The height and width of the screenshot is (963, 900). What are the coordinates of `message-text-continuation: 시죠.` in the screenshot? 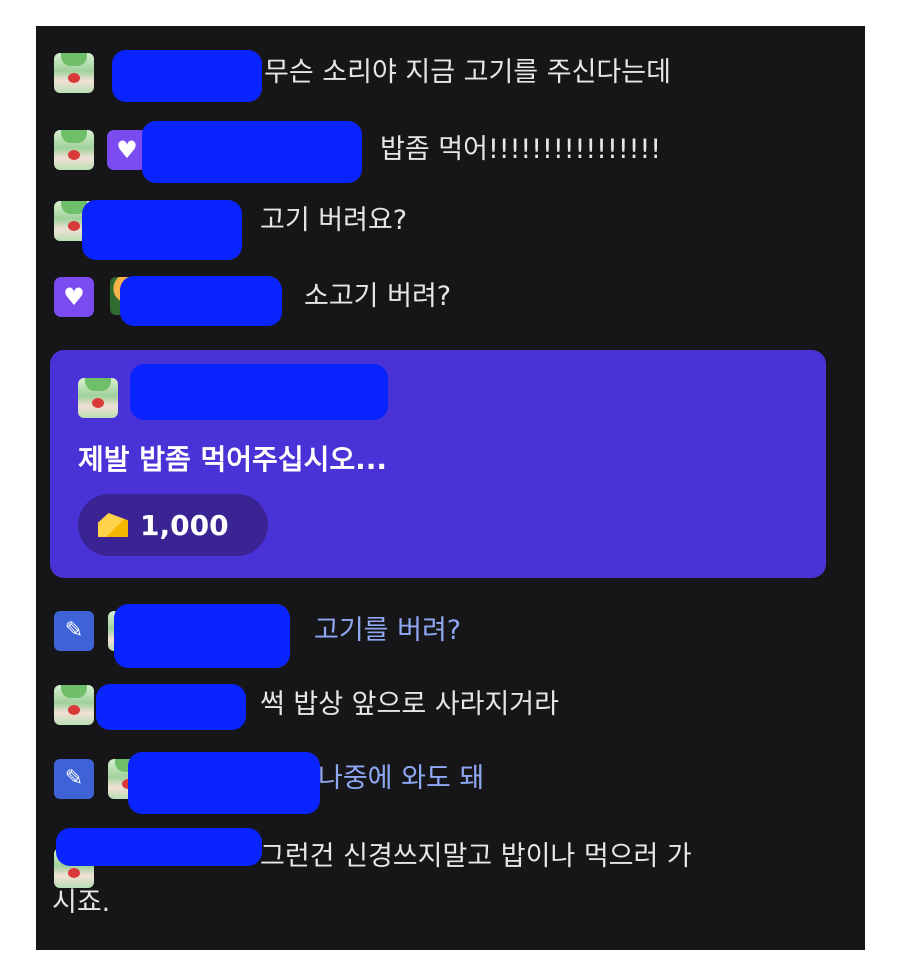 It's located at (81, 902).